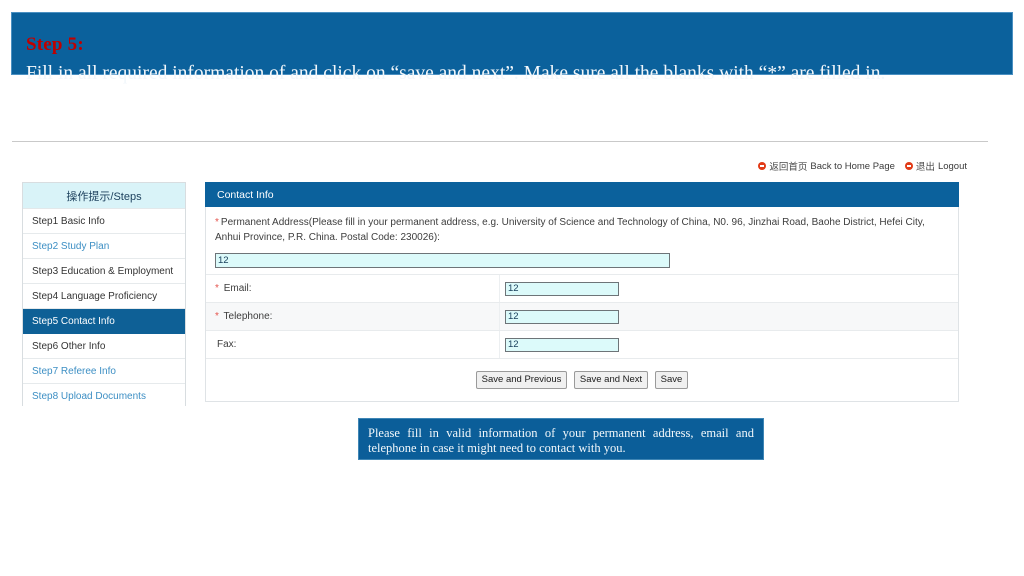 Image resolution: width=1024 pixels, height=576 pixels. What do you see at coordinates (852, 166) in the screenshot?
I see `back-to-home-page-label-en: Back to Home Page` at bounding box center [852, 166].